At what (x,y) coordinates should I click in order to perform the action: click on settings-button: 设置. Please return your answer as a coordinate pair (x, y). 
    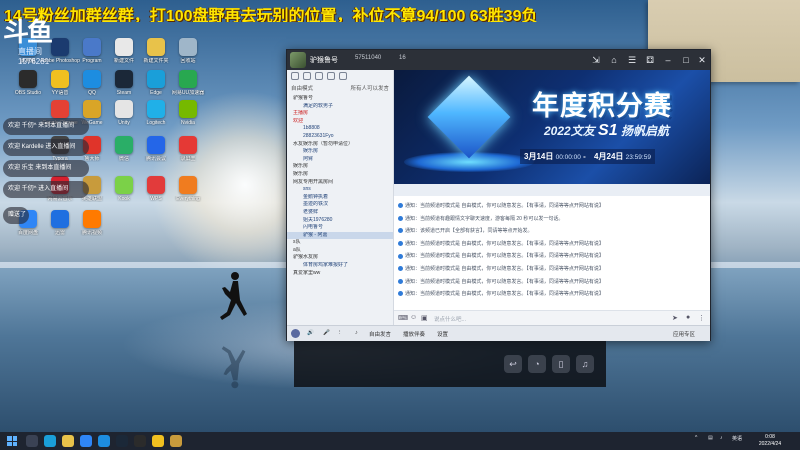
    Looking at the image, I should click on (442, 334).